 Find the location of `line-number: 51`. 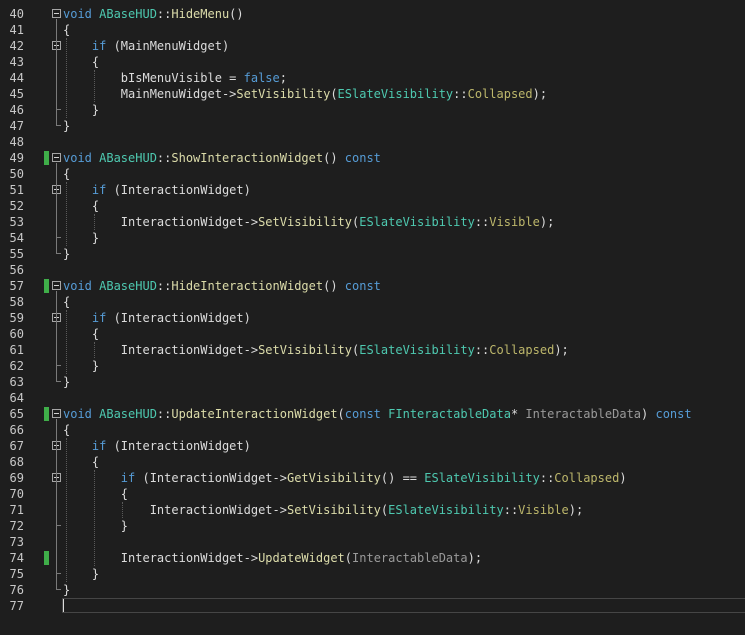

line-number: 51 is located at coordinates (16, 190).